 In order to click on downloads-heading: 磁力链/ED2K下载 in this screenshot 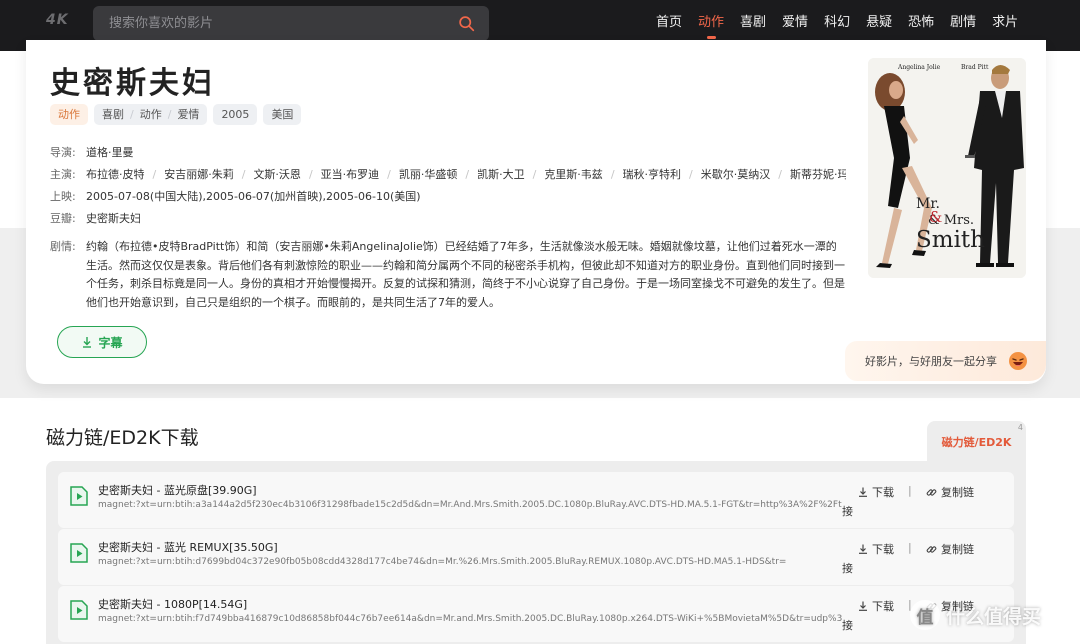, I will do `click(122, 438)`.